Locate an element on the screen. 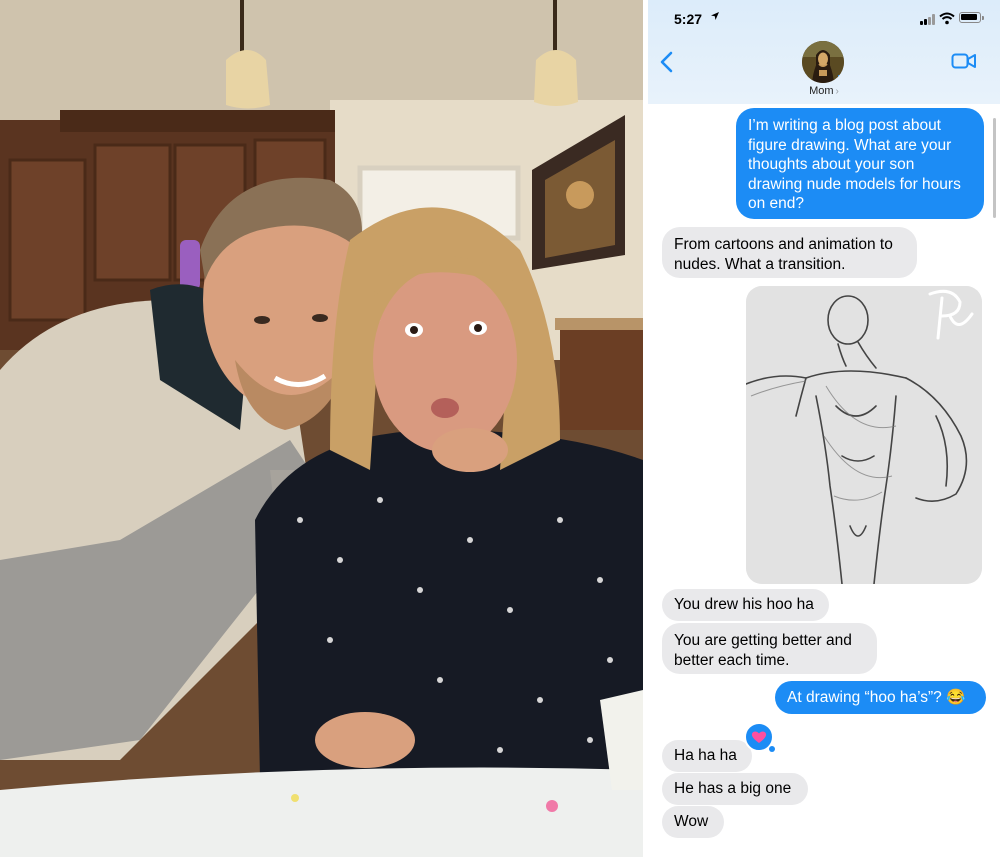  contact-name-button: Mom › is located at coordinates (824, 91).